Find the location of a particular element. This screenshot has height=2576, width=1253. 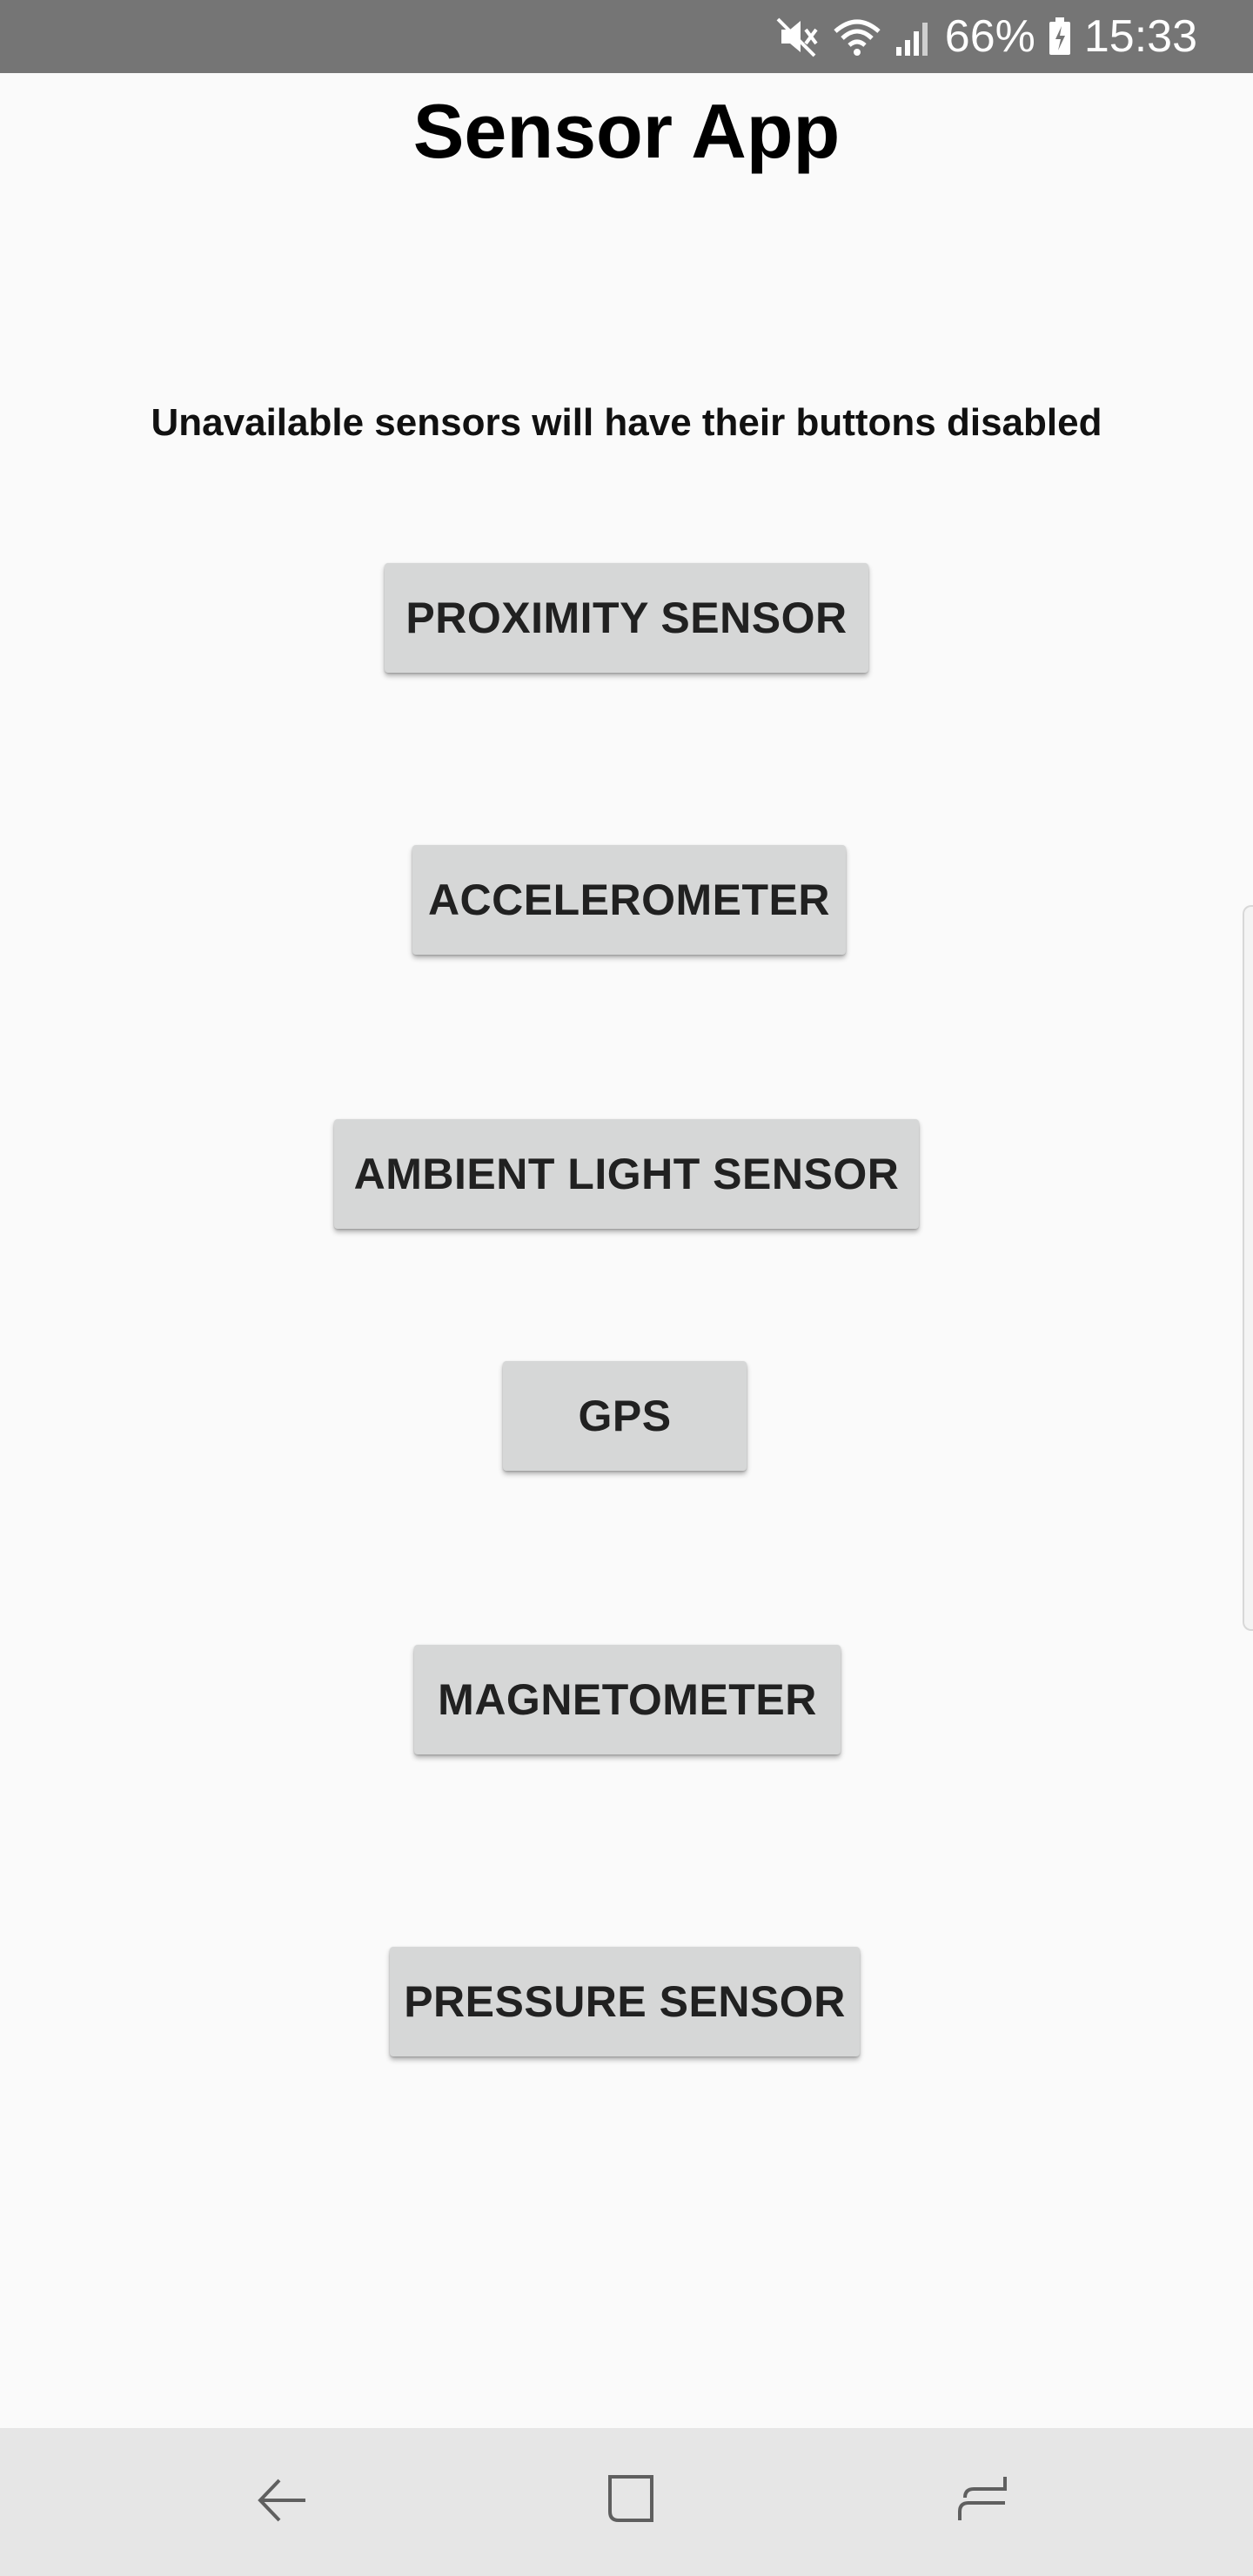

edge-panel-handle is located at coordinates (1248, 1268).